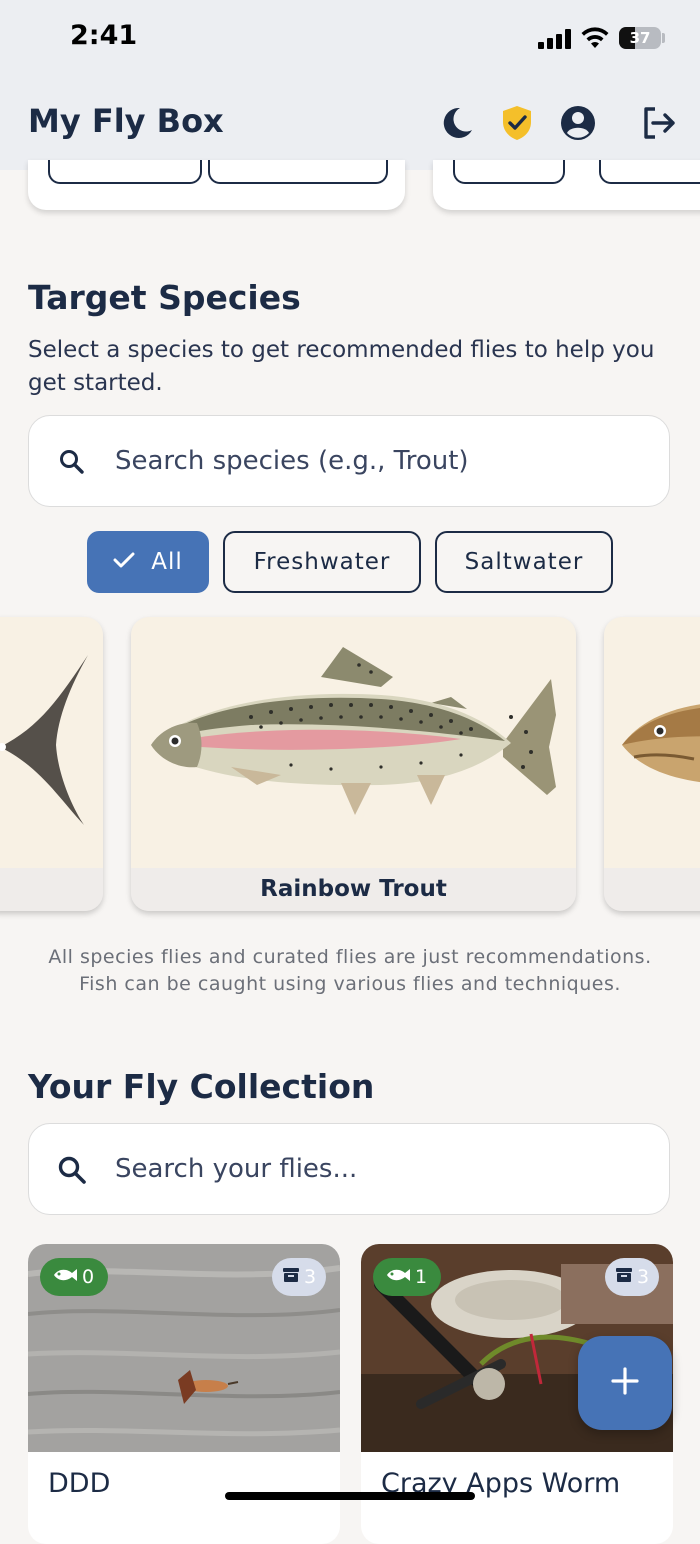 The height and width of the screenshot is (1544, 700). I want to click on caught-count-badge: 1, so click(407, 1277).